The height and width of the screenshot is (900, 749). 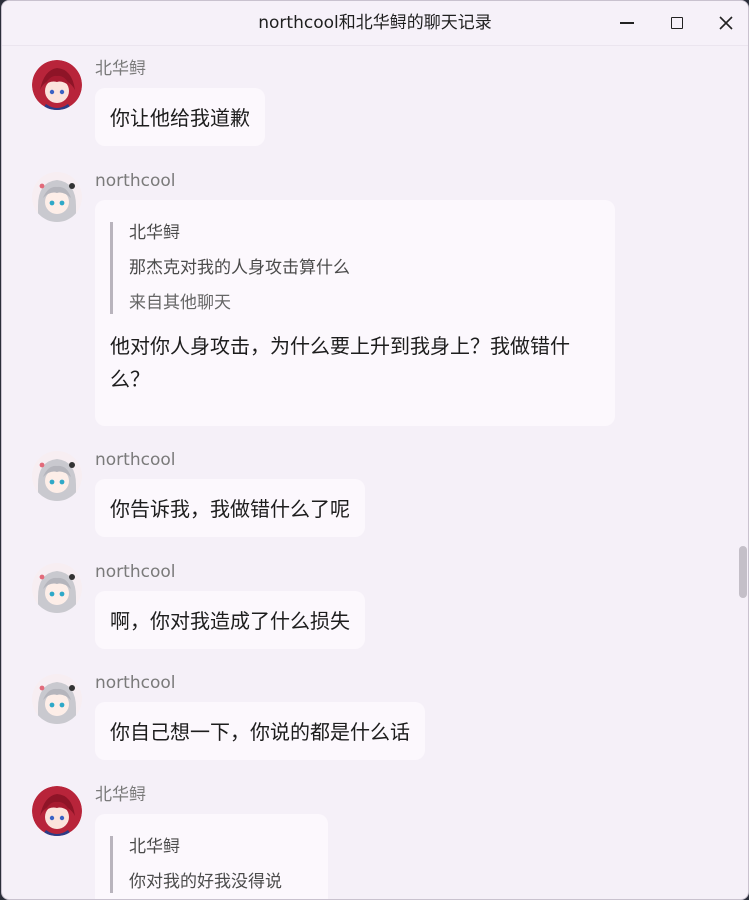 I want to click on message-text: 你自己想一下，你说的都是什么话, so click(x=260, y=732).